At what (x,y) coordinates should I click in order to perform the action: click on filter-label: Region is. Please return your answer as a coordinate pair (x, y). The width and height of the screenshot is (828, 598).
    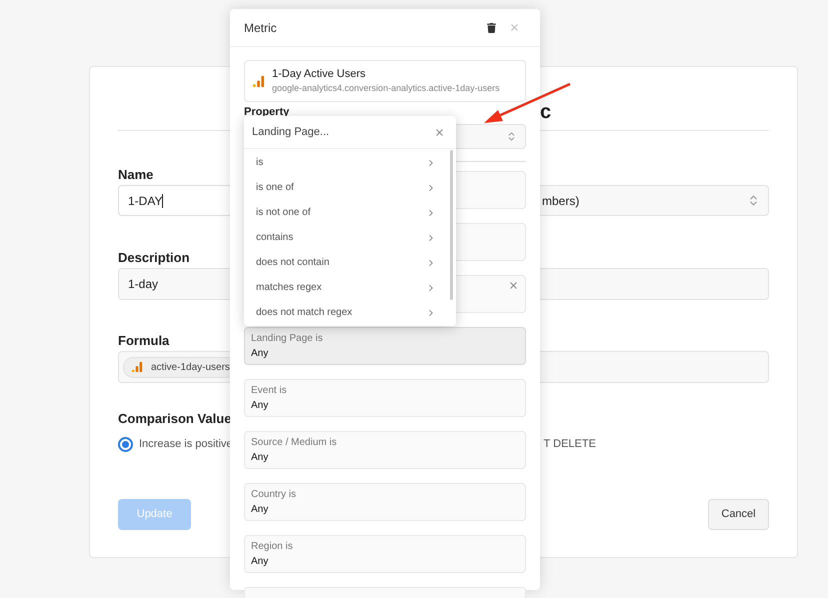
    Looking at the image, I should click on (272, 547).